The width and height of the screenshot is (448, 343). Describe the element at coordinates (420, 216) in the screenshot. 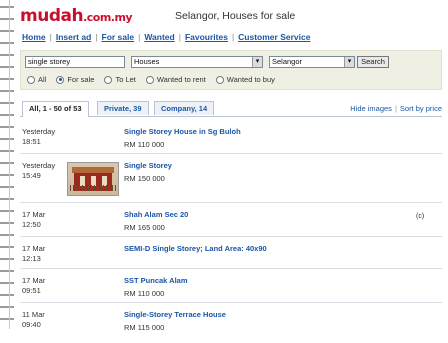

I see `company-badge: (c)` at that location.